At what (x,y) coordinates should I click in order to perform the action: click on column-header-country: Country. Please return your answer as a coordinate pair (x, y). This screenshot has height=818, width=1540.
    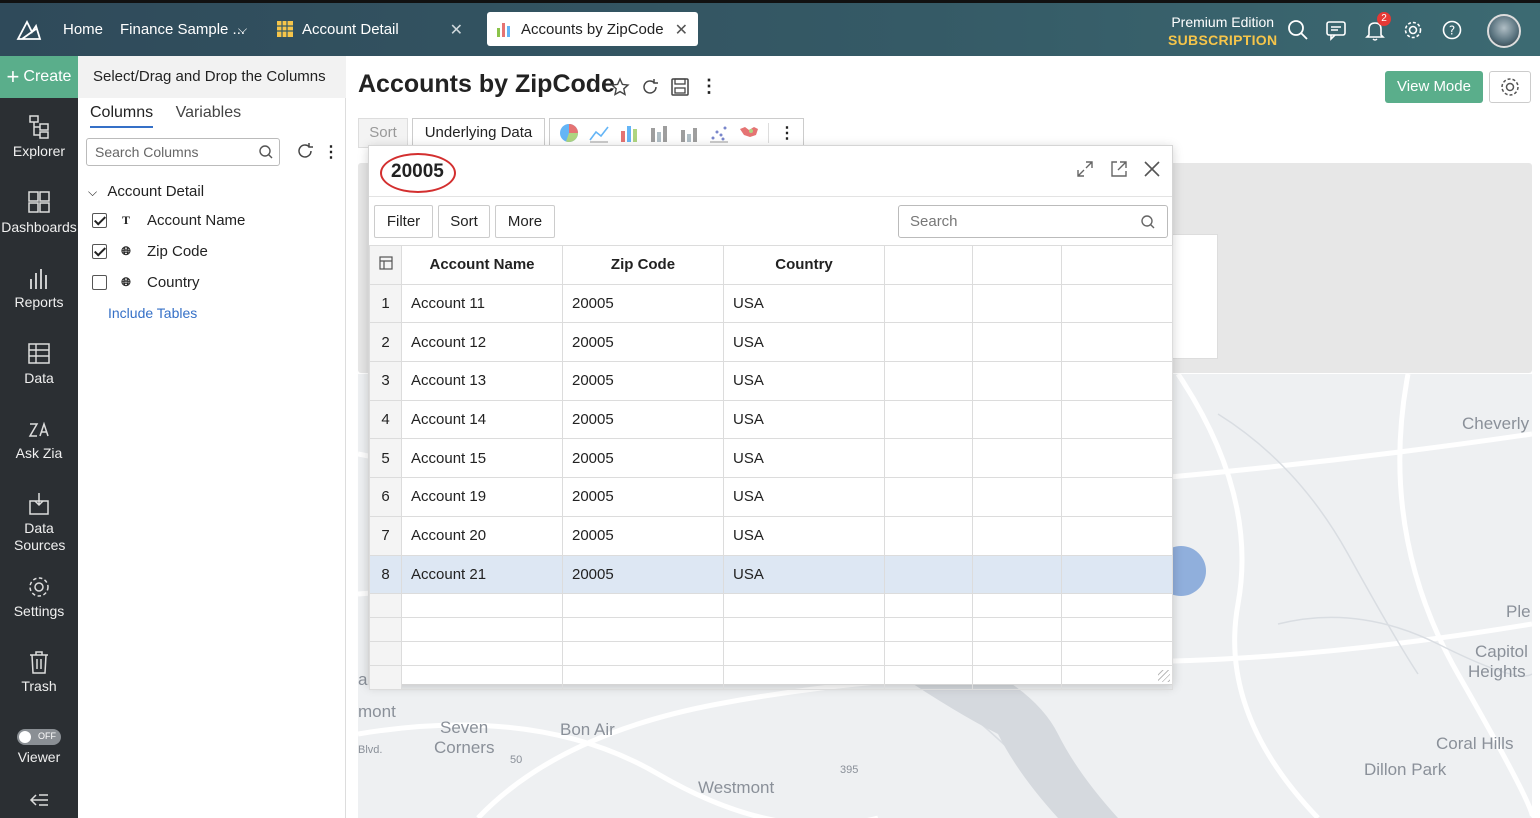
    Looking at the image, I should click on (804, 265).